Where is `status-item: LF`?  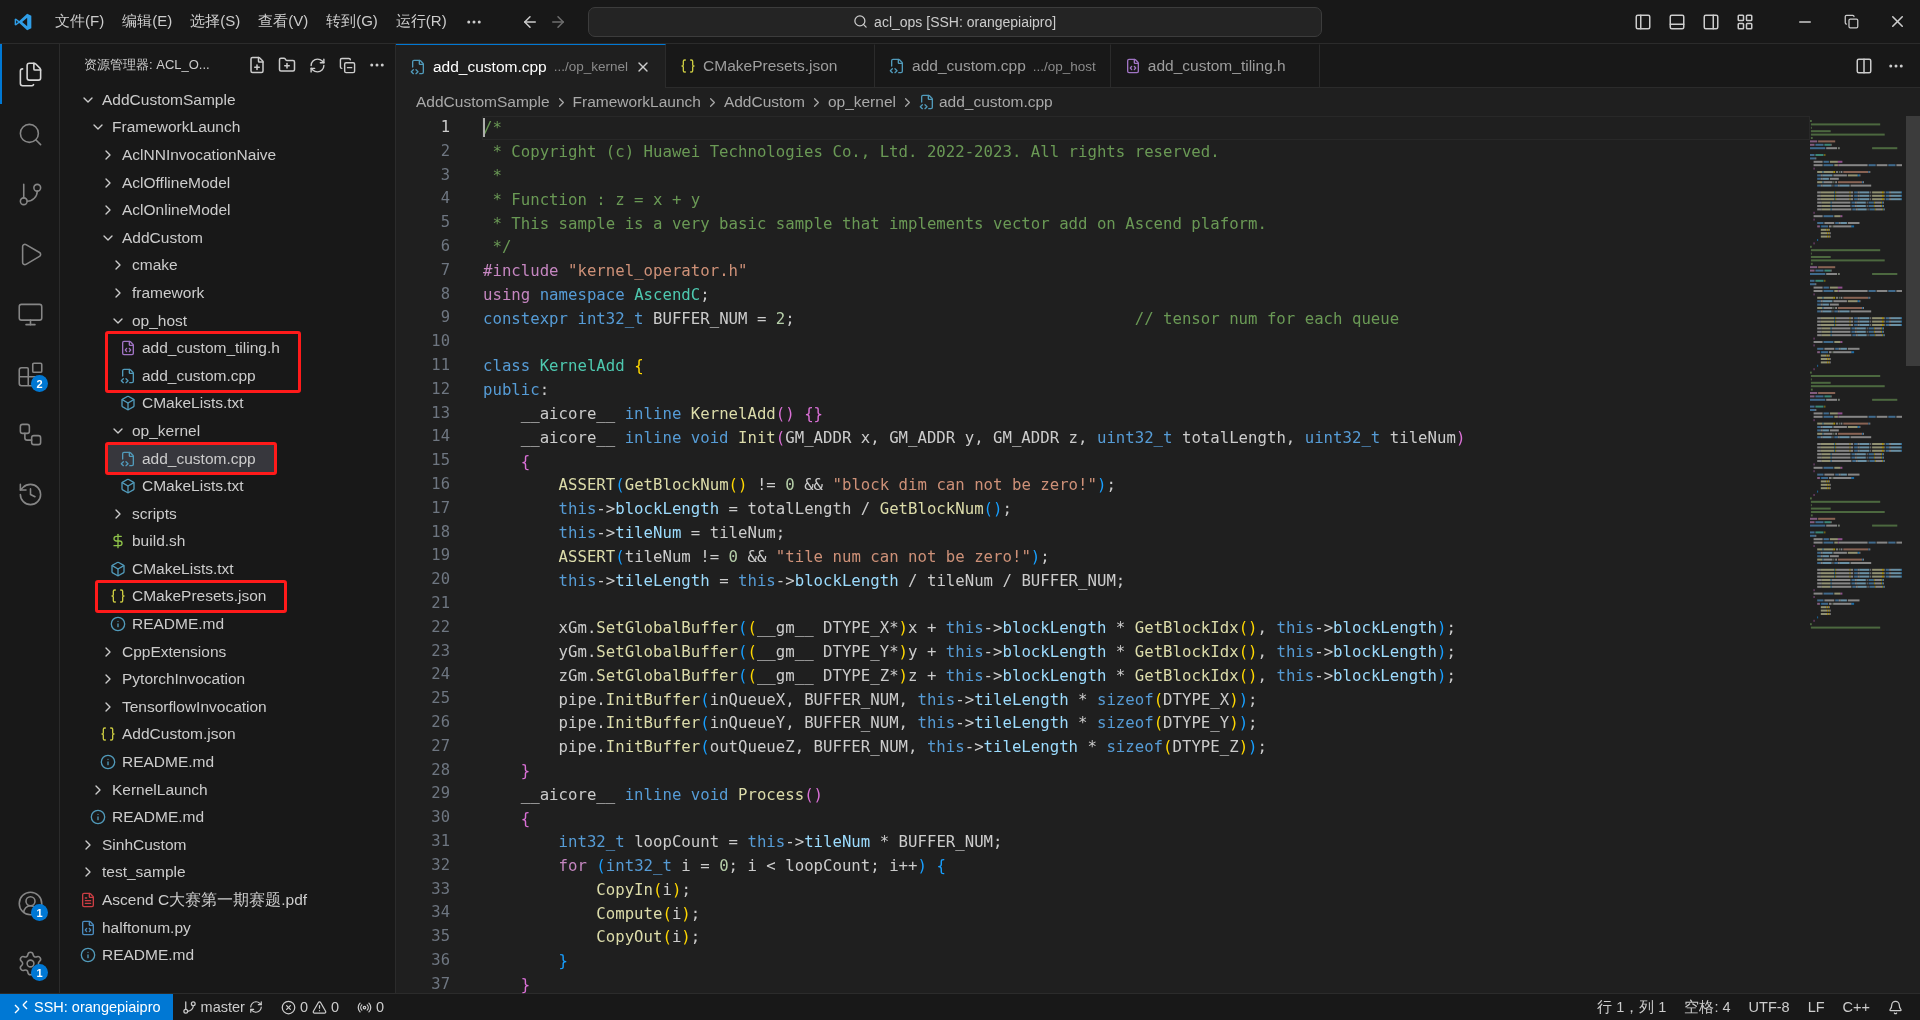 status-item: LF is located at coordinates (1816, 1007).